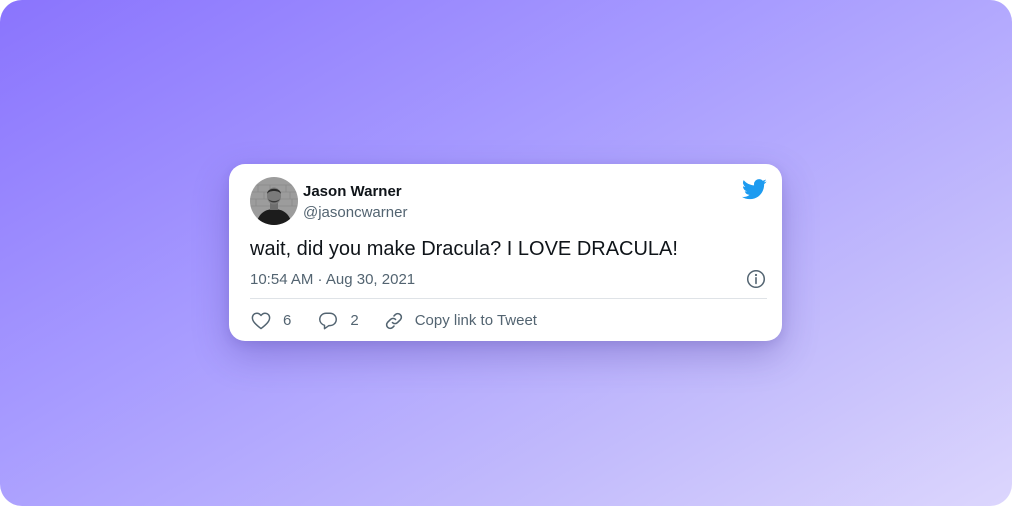 The image size is (1012, 506). I want to click on twitter-bird-icon, so click(754, 189).